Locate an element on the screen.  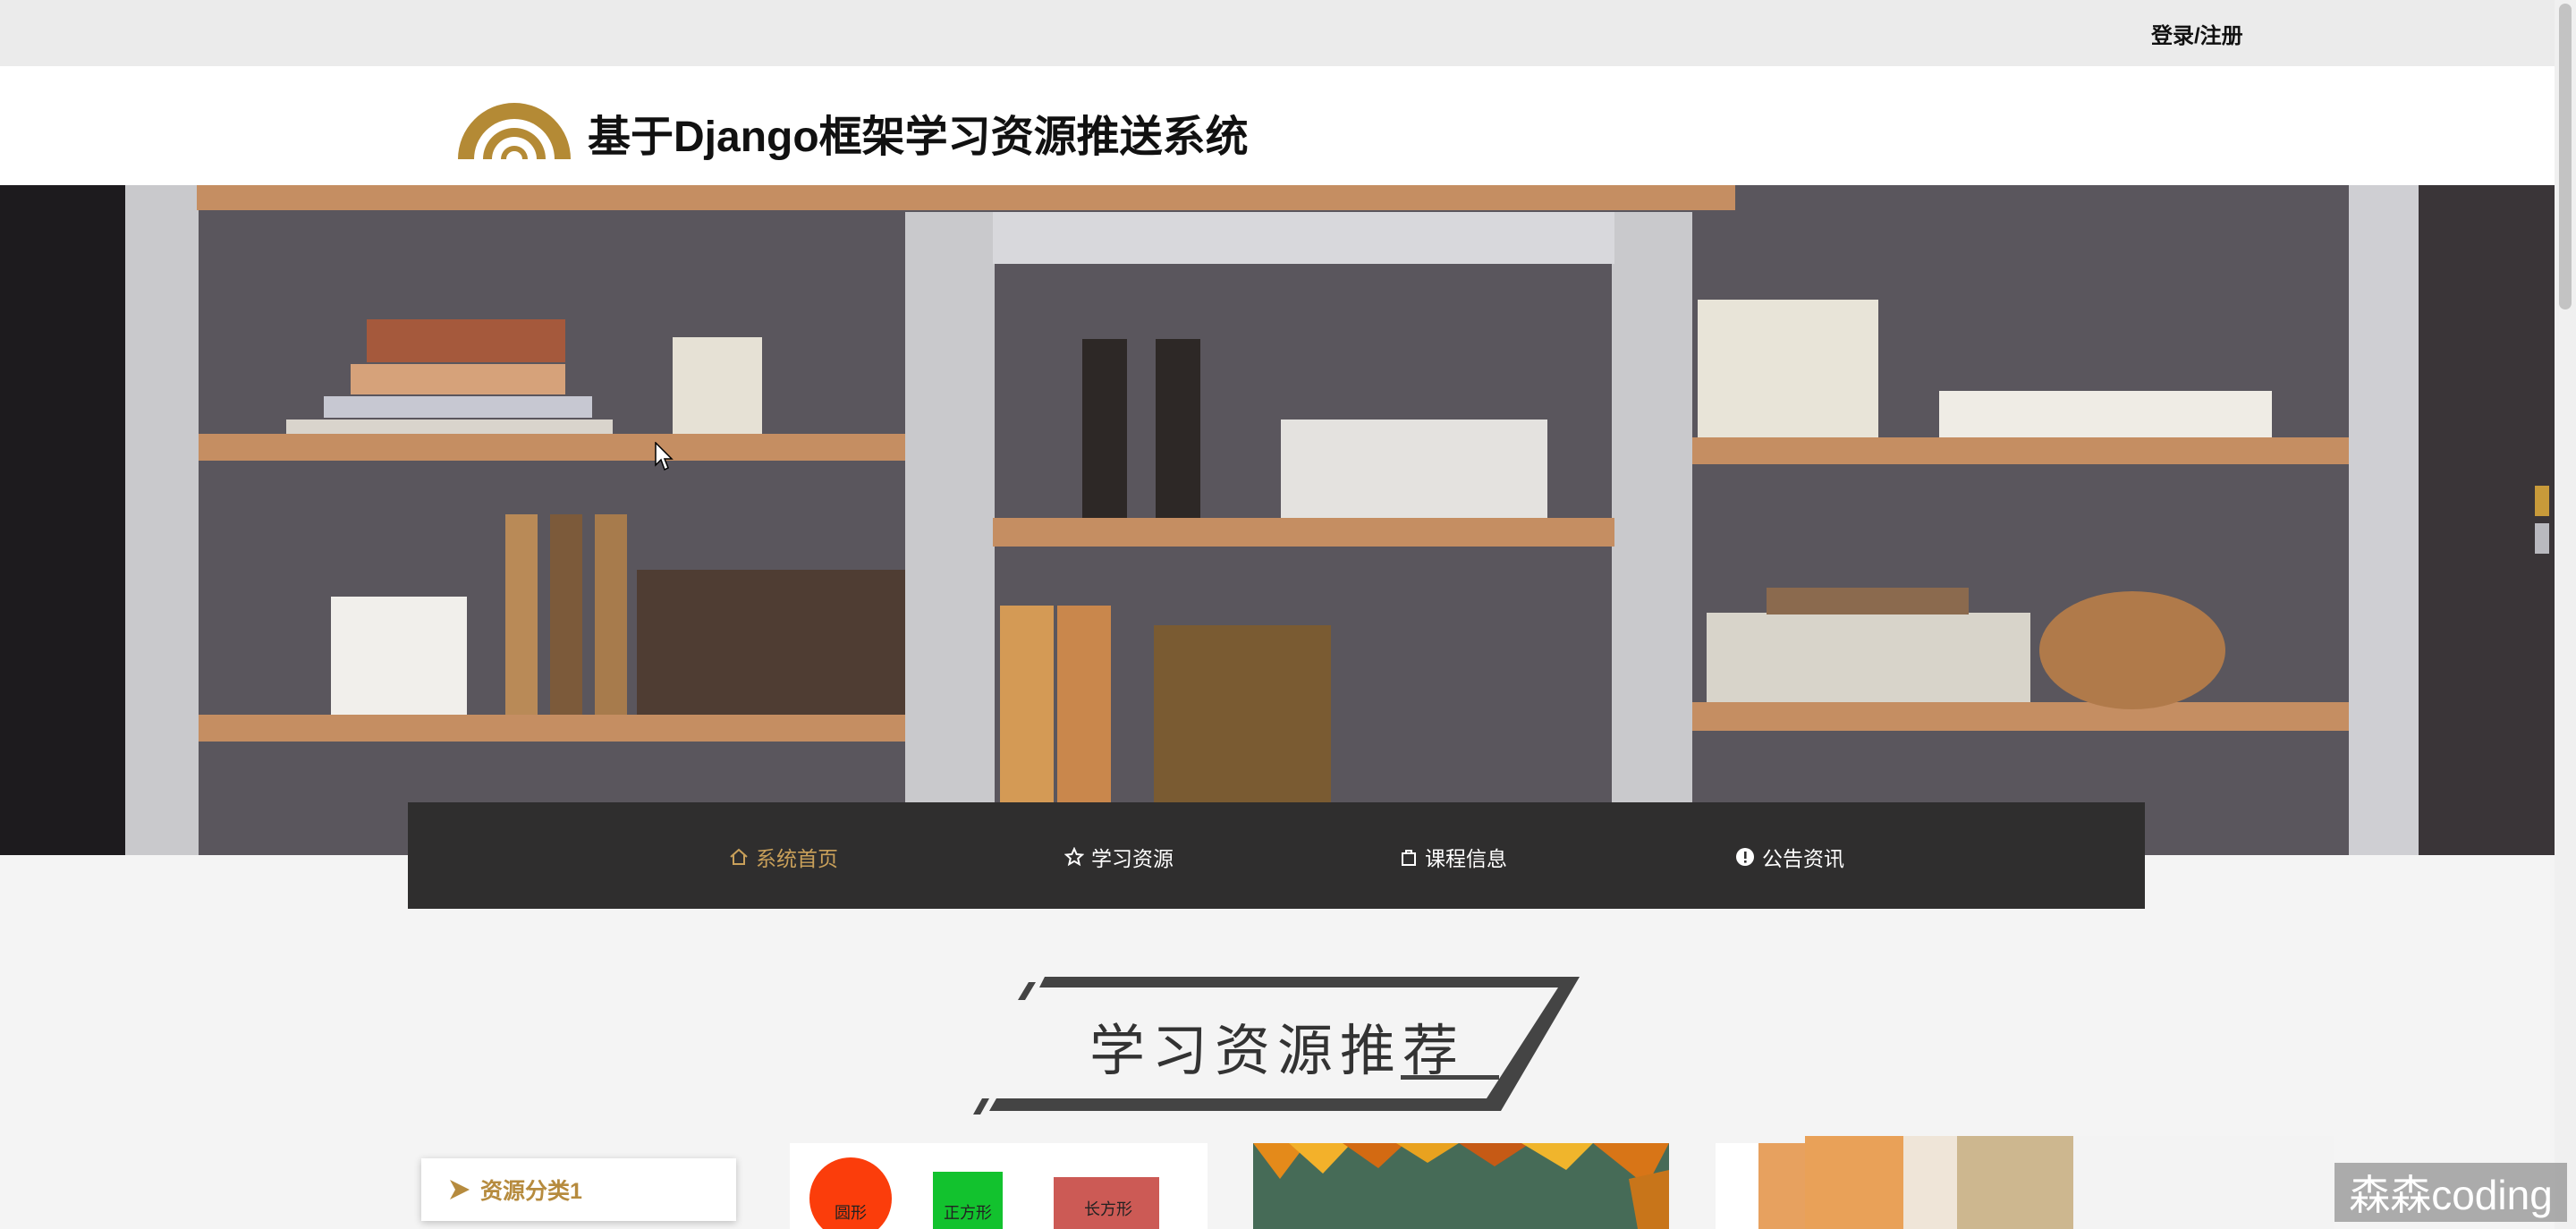
main-nav is located at coordinates (1276, 855).